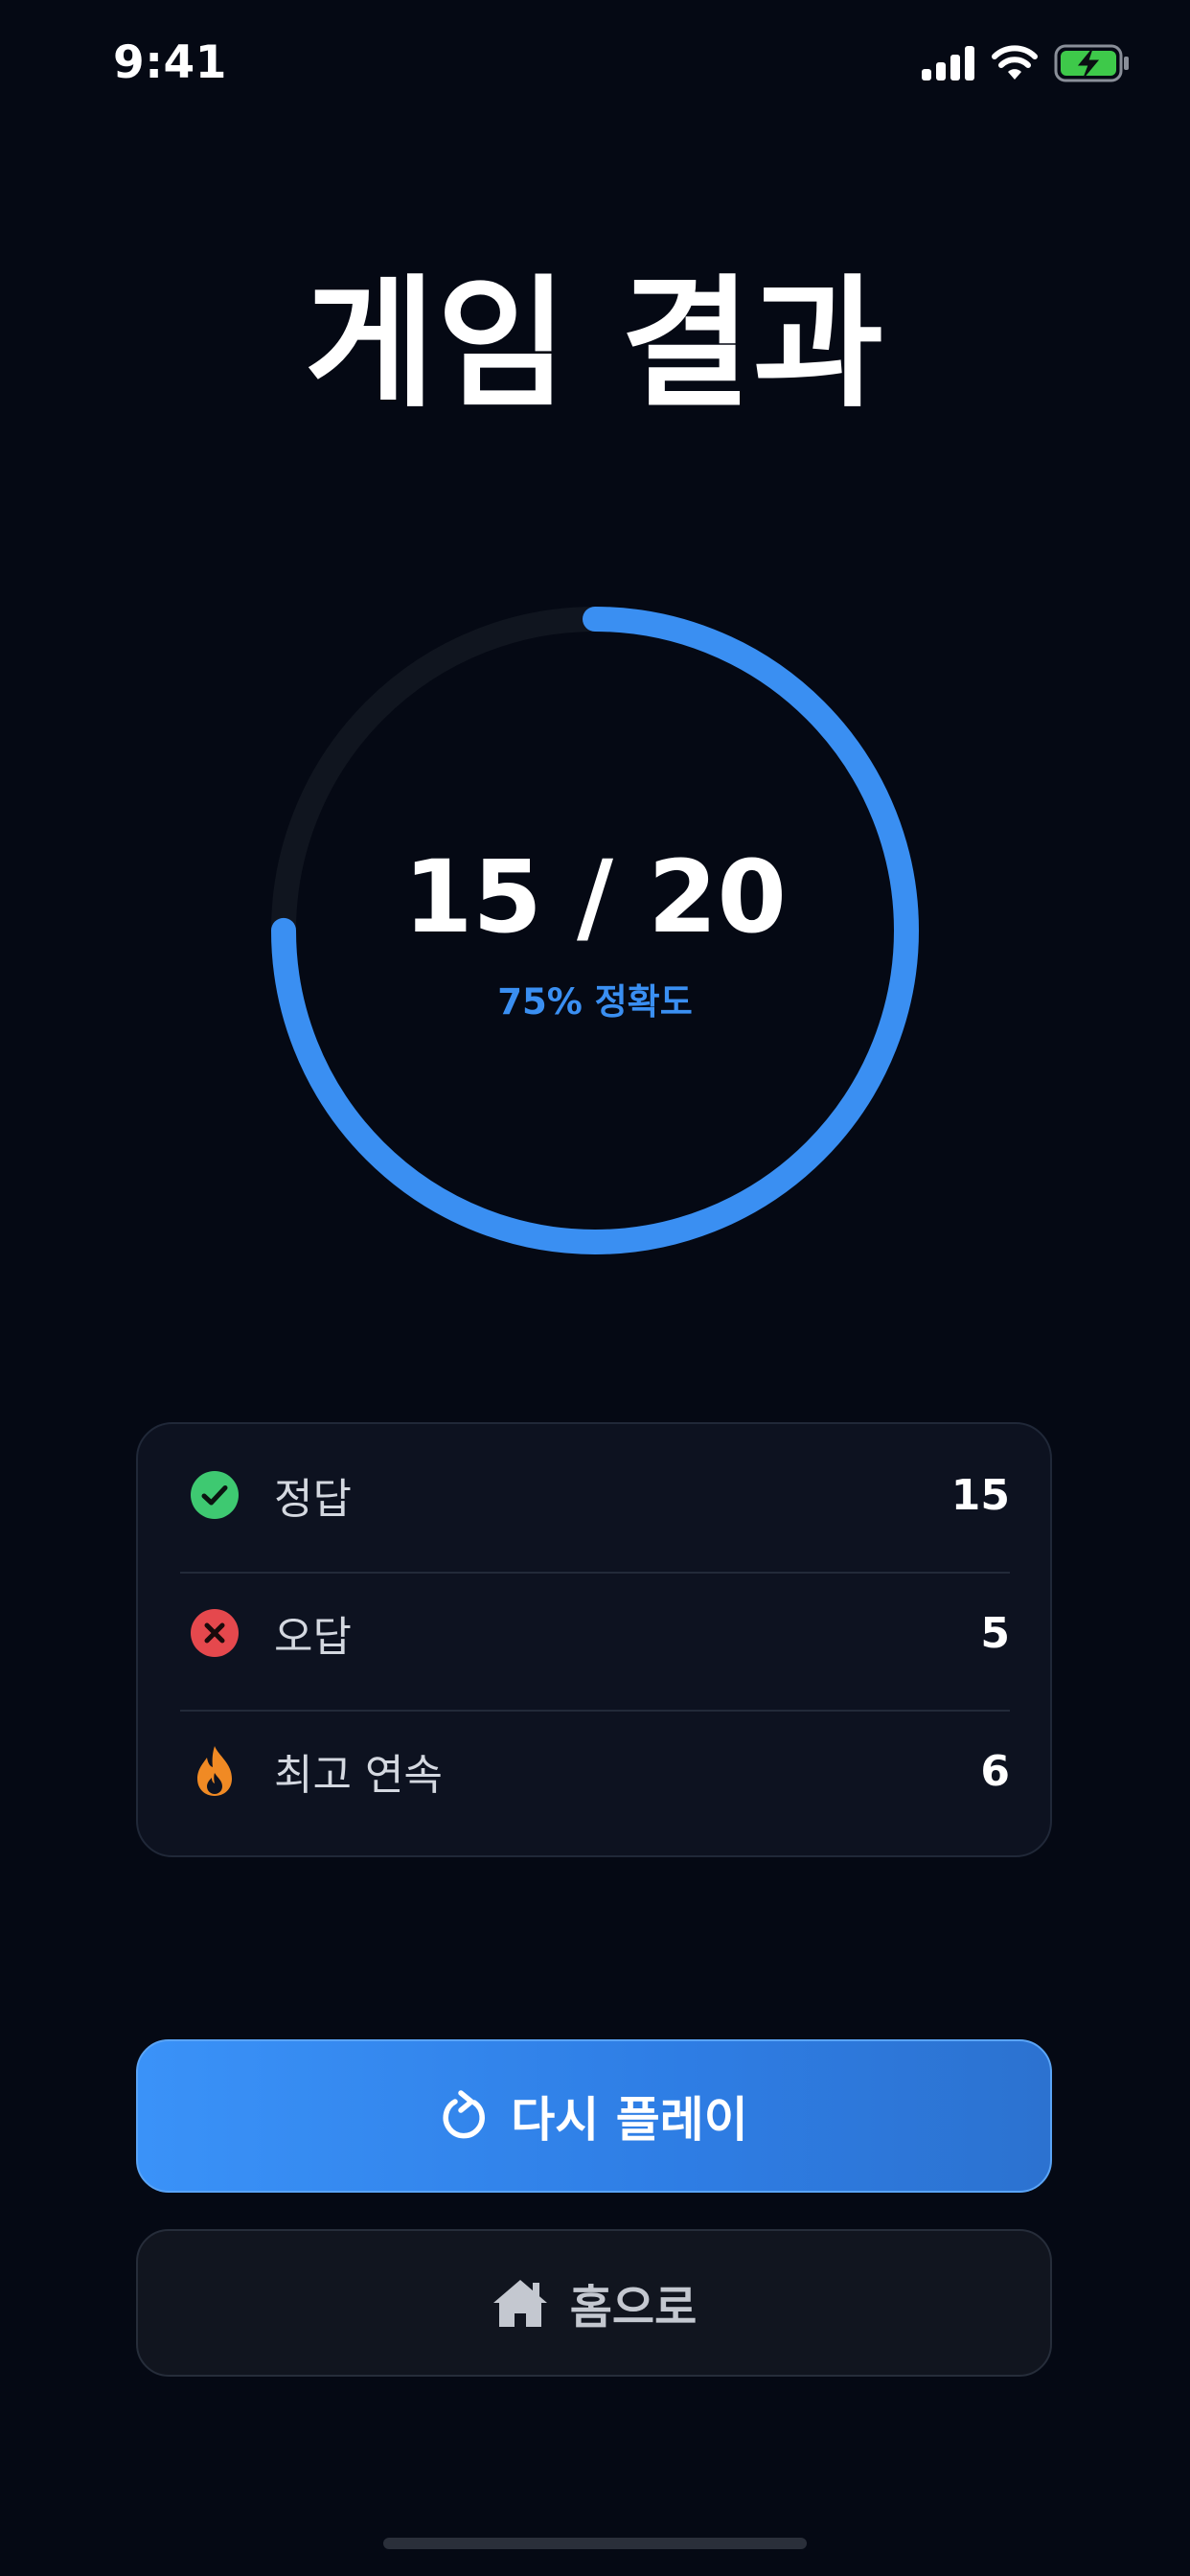  Describe the element at coordinates (595, 1495) in the screenshot. I see `stat-row-correct: 정답 15` at that location.